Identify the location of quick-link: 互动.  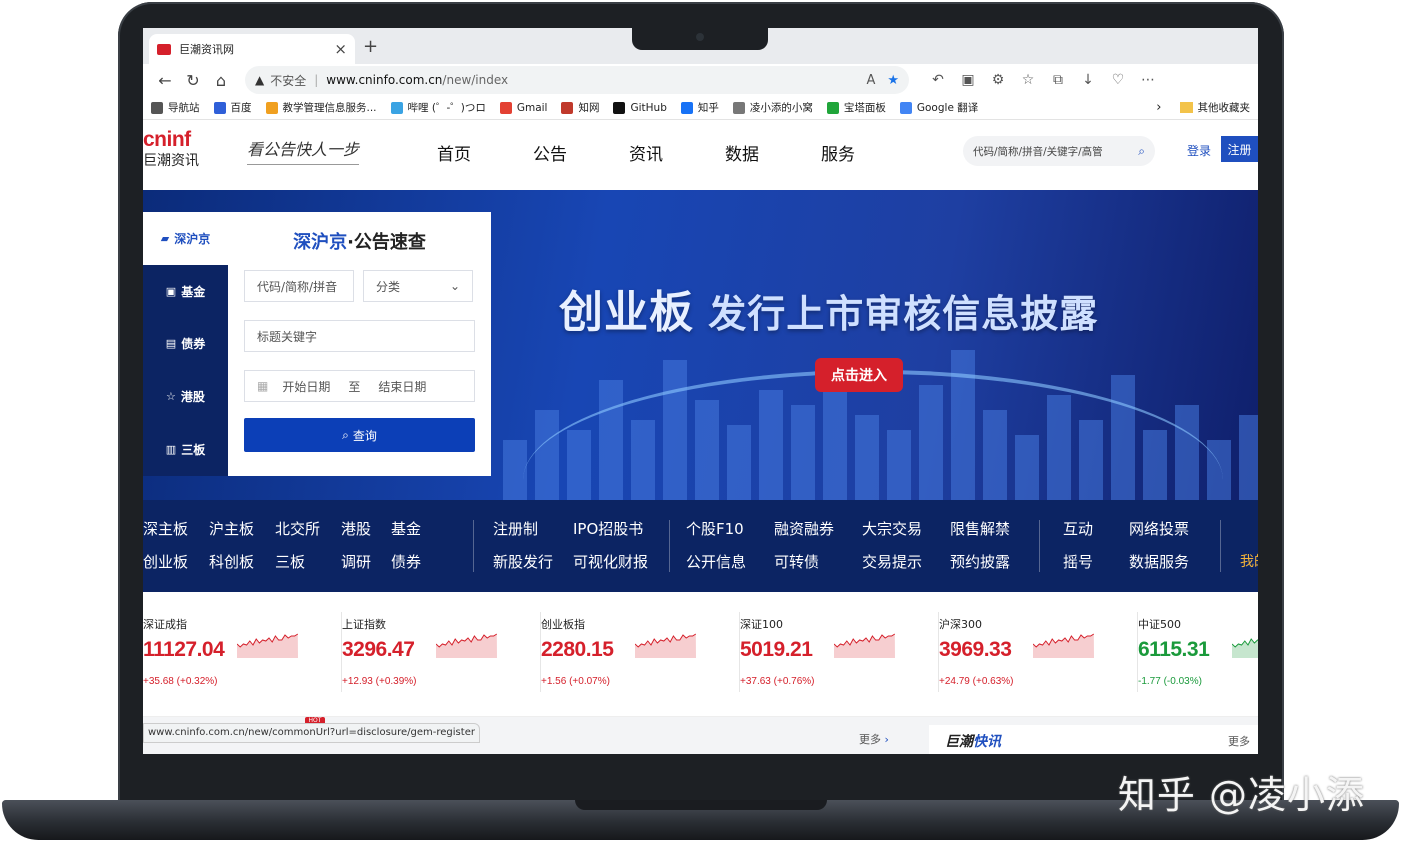
(1096, 528).